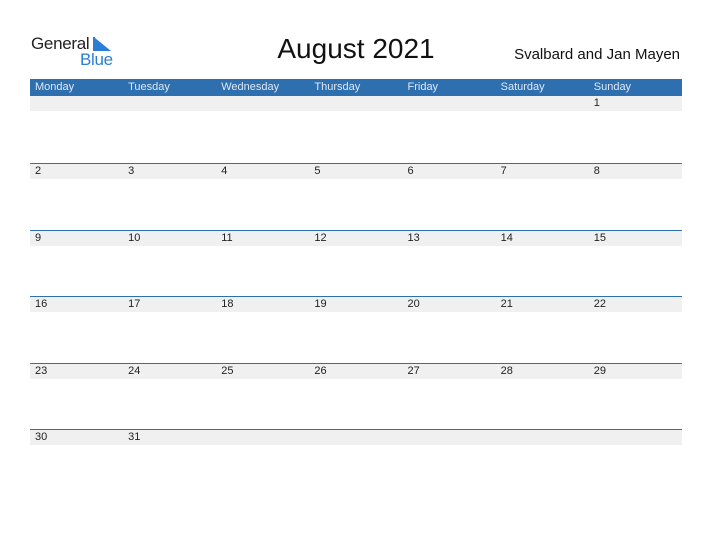 The height and width of the screenshot is (550, 712). Describe the element at coordinates (356, 370) in the screenshot. I see `date-strip: 23 24 25 26 27 28 29` at that location.